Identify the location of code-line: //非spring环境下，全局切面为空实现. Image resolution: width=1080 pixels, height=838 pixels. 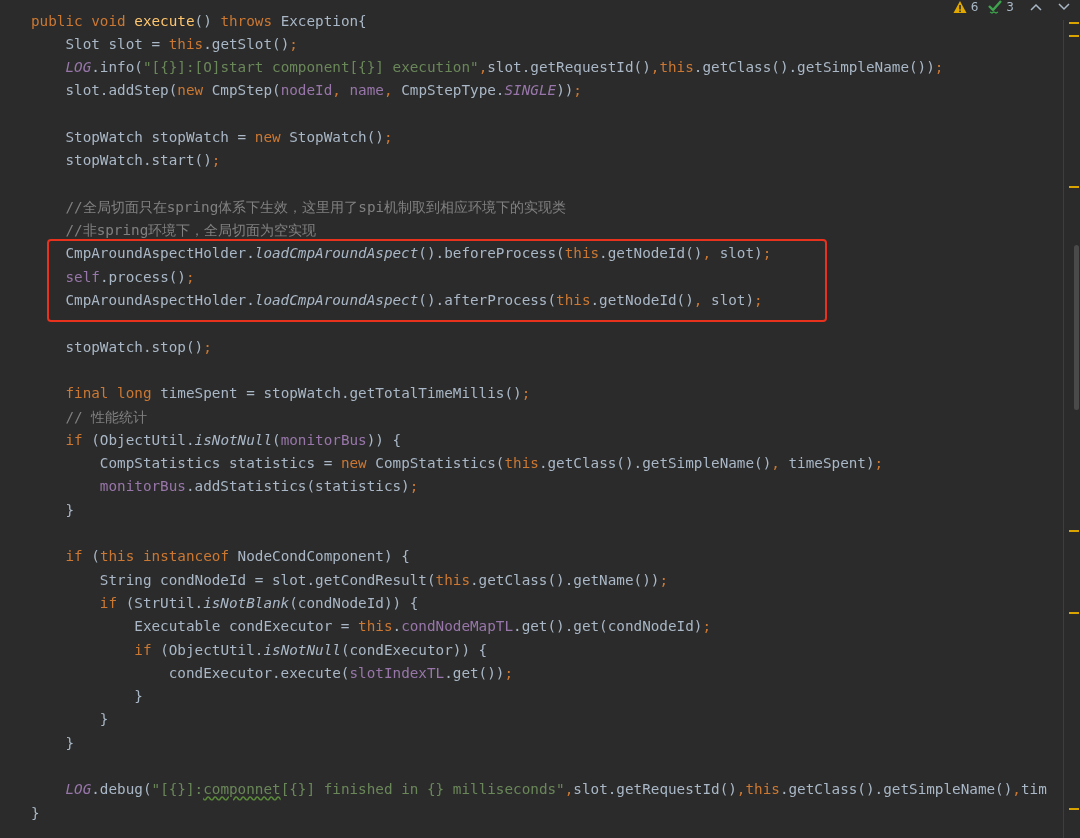
(190, 231).